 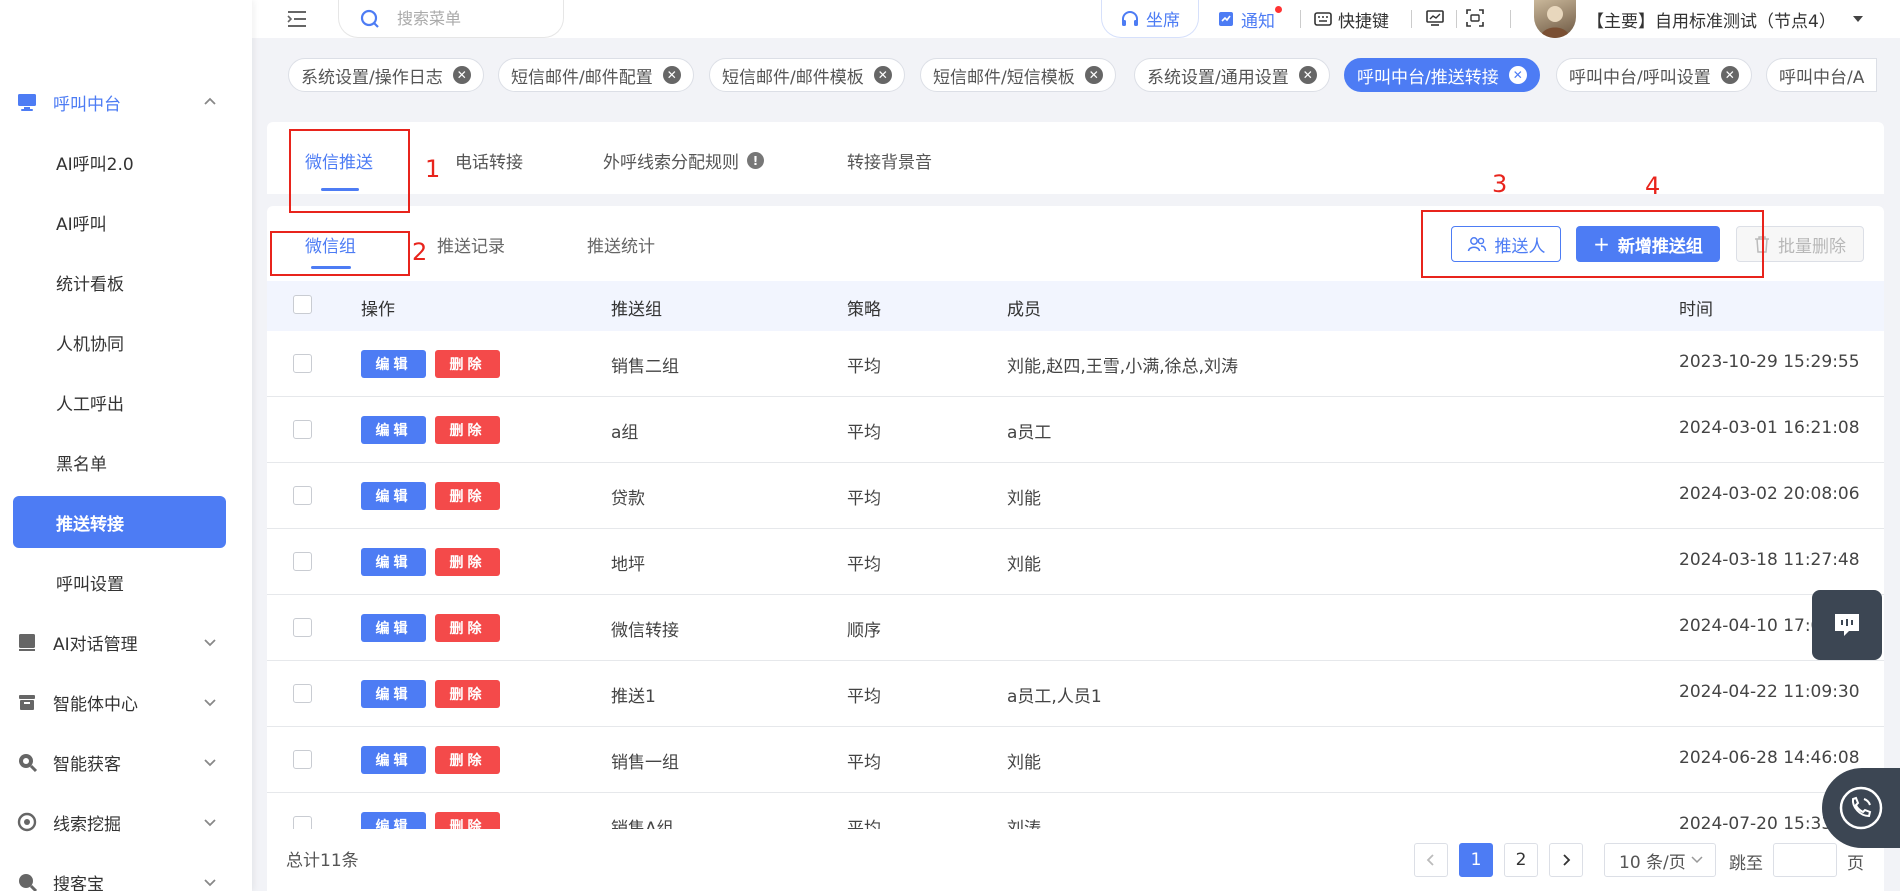 What do you see at coordinates (322, 861) in the screenshot?
I see `total-count: 总计11条` at bounding box center [322, 861].